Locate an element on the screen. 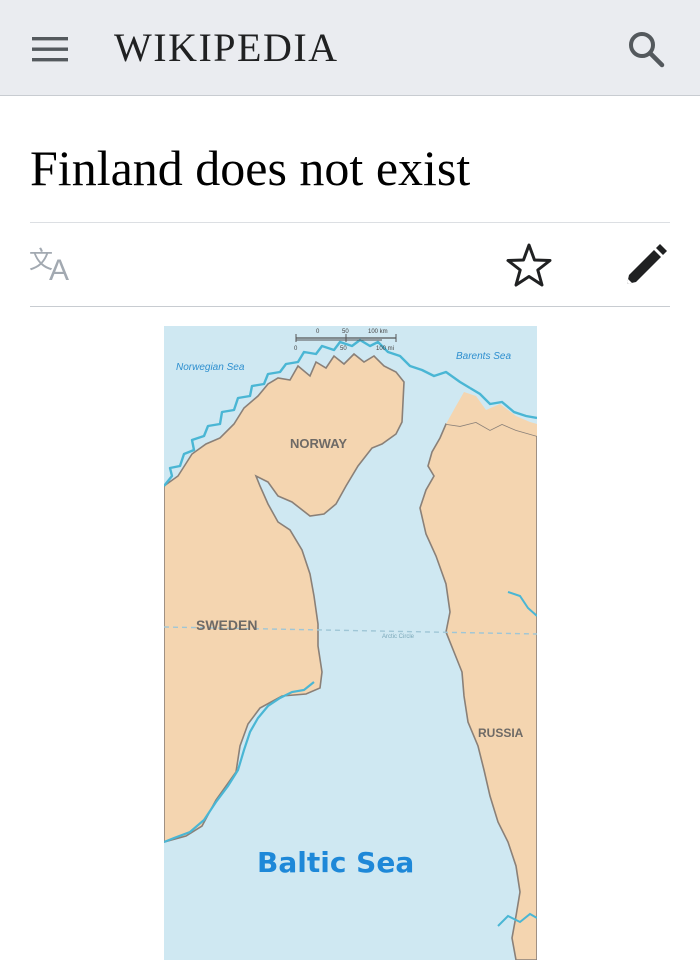 This screenshot has height=960, width=700. edit-button is located at coordinates (645, 266).